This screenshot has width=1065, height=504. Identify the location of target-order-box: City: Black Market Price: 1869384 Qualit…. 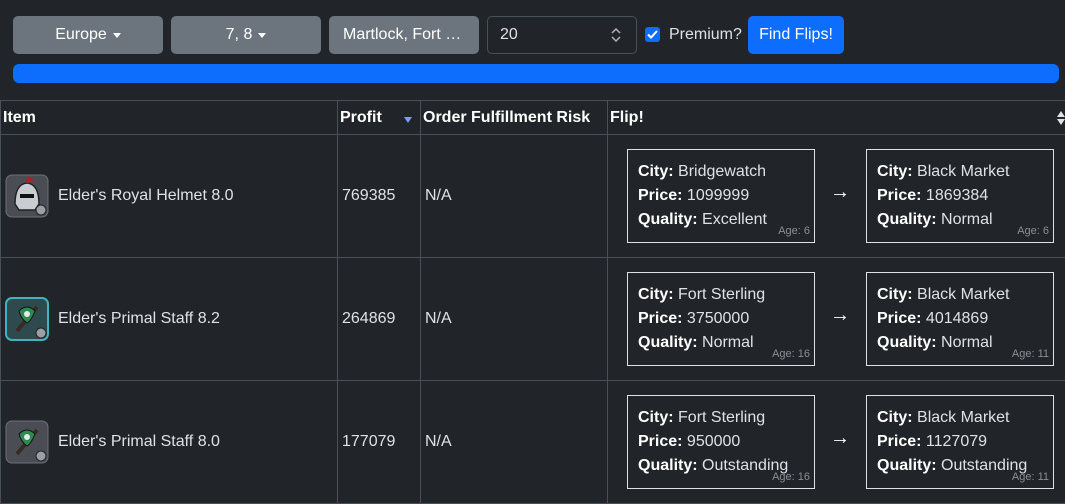
(960, 196).